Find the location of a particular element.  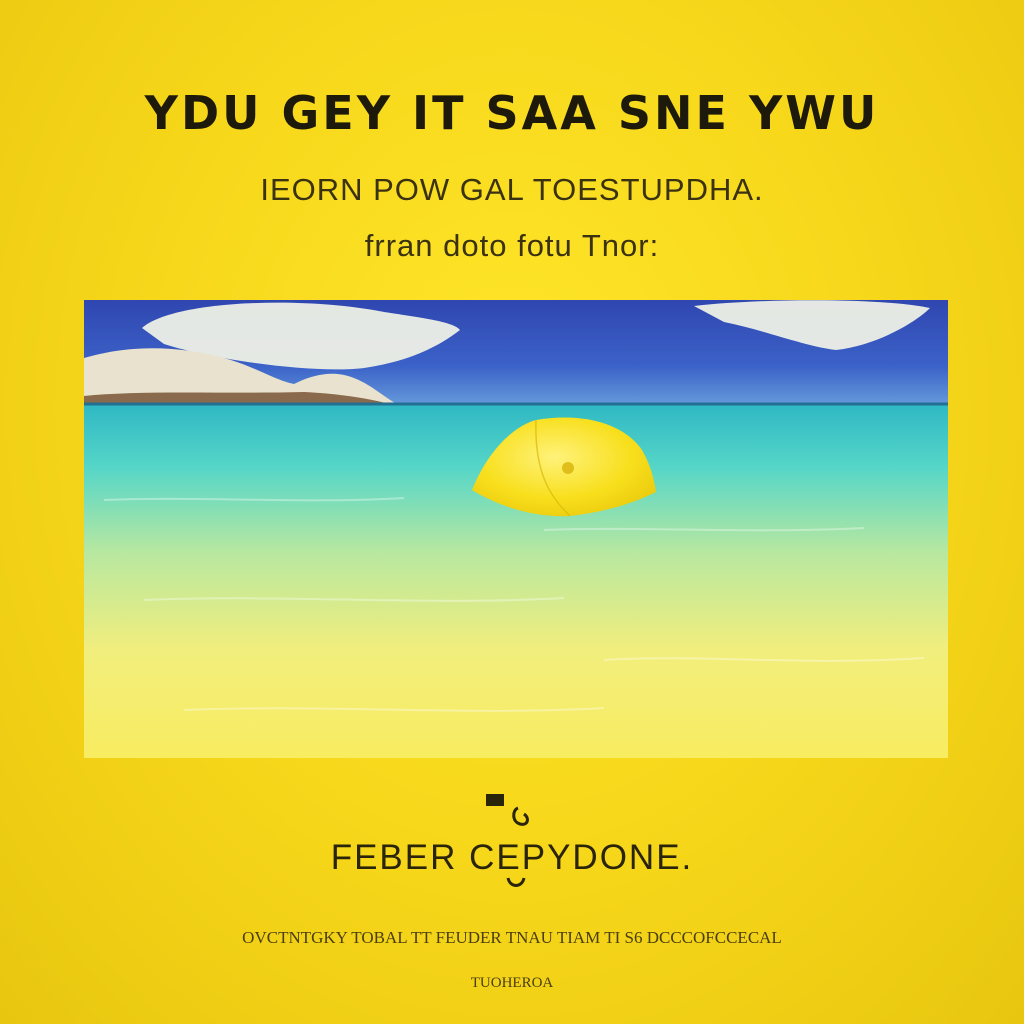

subline-2: frran doto fotu Tnor: is located at coordinates (512, 245).